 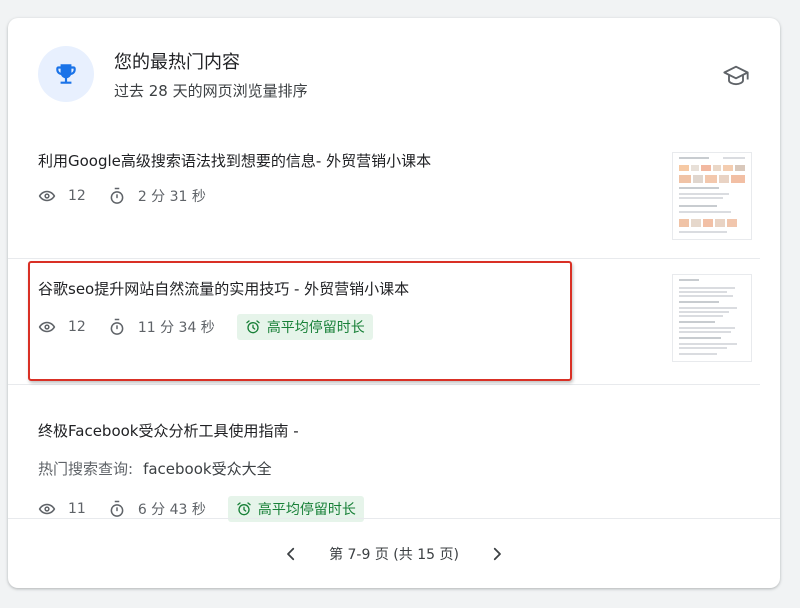 I want to click on item-title-link: 谷歌seo提升网站自然流量的实用技巧 - 外贸营销小课本, so click(x=223, y=288).